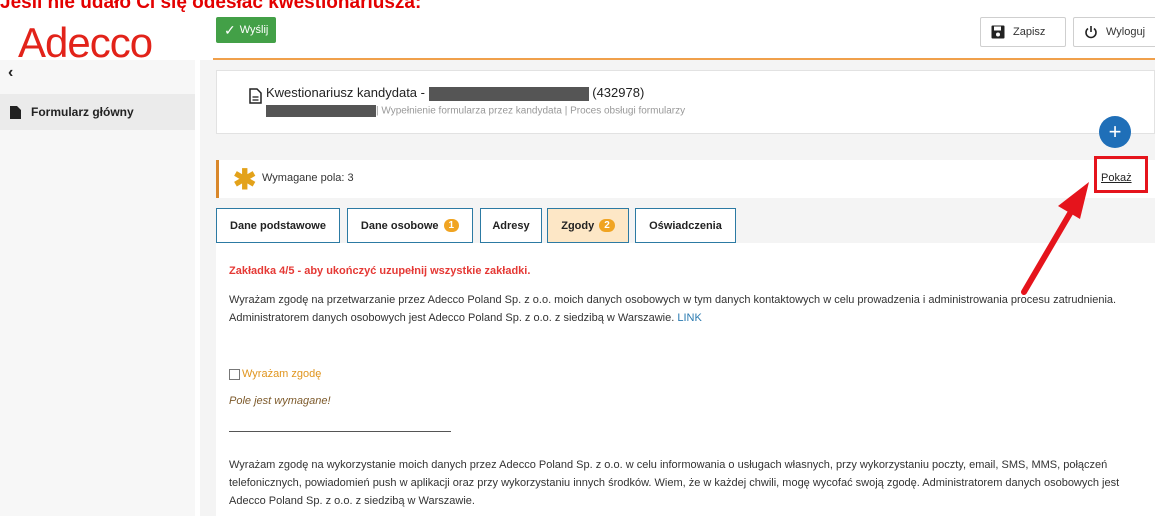 The height and width of the screenshot is (516, 1155). I want to click on tab-badge: 2, so click(607, 225).